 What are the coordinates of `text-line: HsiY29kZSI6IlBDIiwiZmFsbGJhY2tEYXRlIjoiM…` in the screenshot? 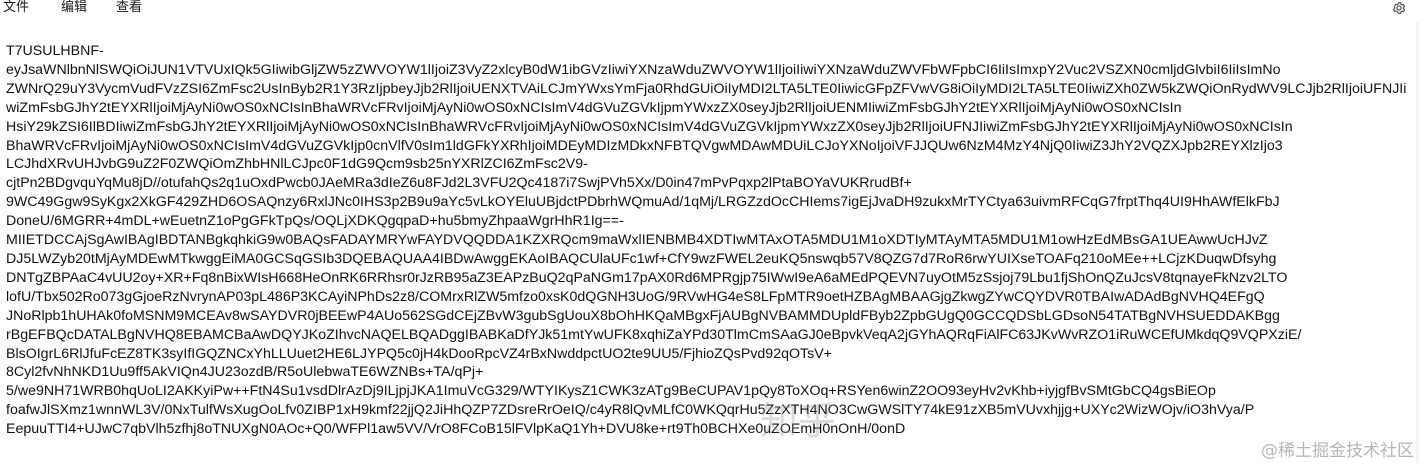 It's located at (649, 126).